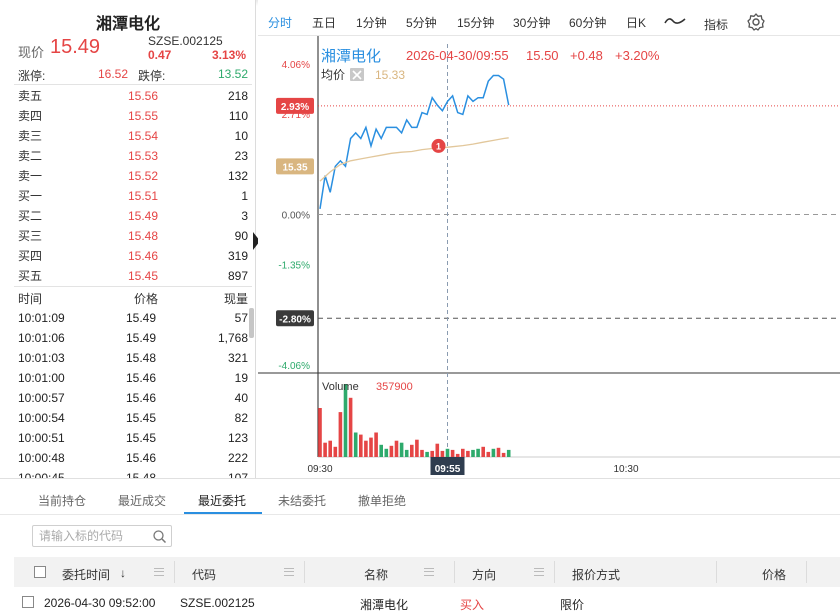 Image resolution: width=840 pixels, height=615 pixels. I want to click on tick-row: 10:00:51 15.45 123, so click(134, 438).